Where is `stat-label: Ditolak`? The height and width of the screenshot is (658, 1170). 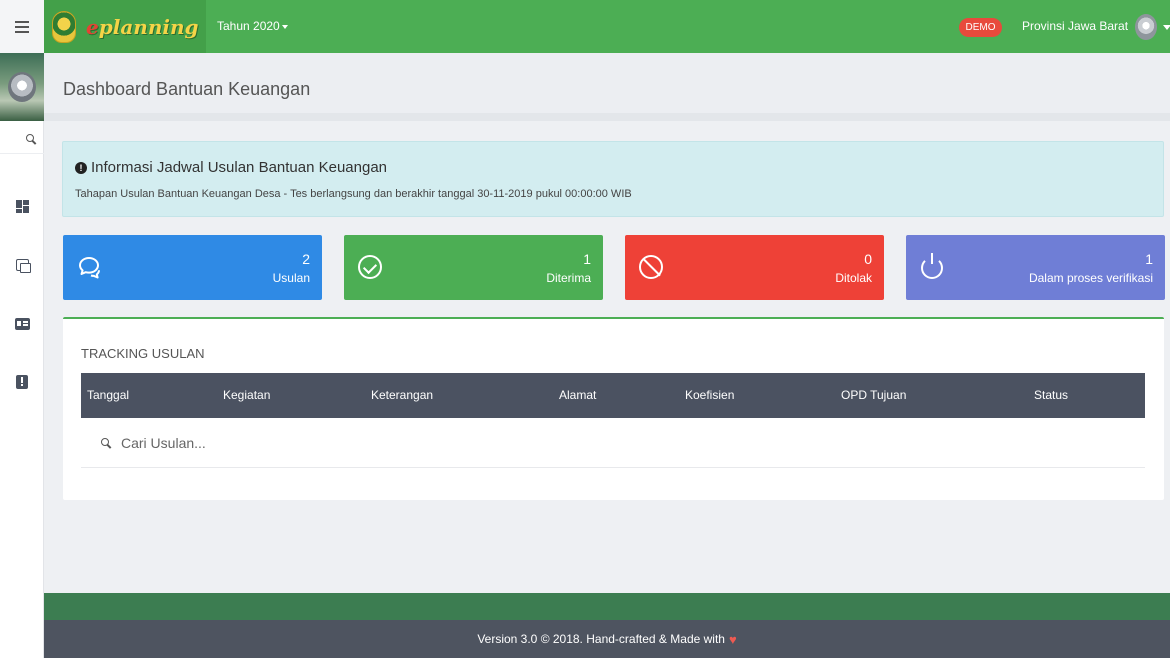 stat-label: Ditolak is located at coordinates (853, 278).